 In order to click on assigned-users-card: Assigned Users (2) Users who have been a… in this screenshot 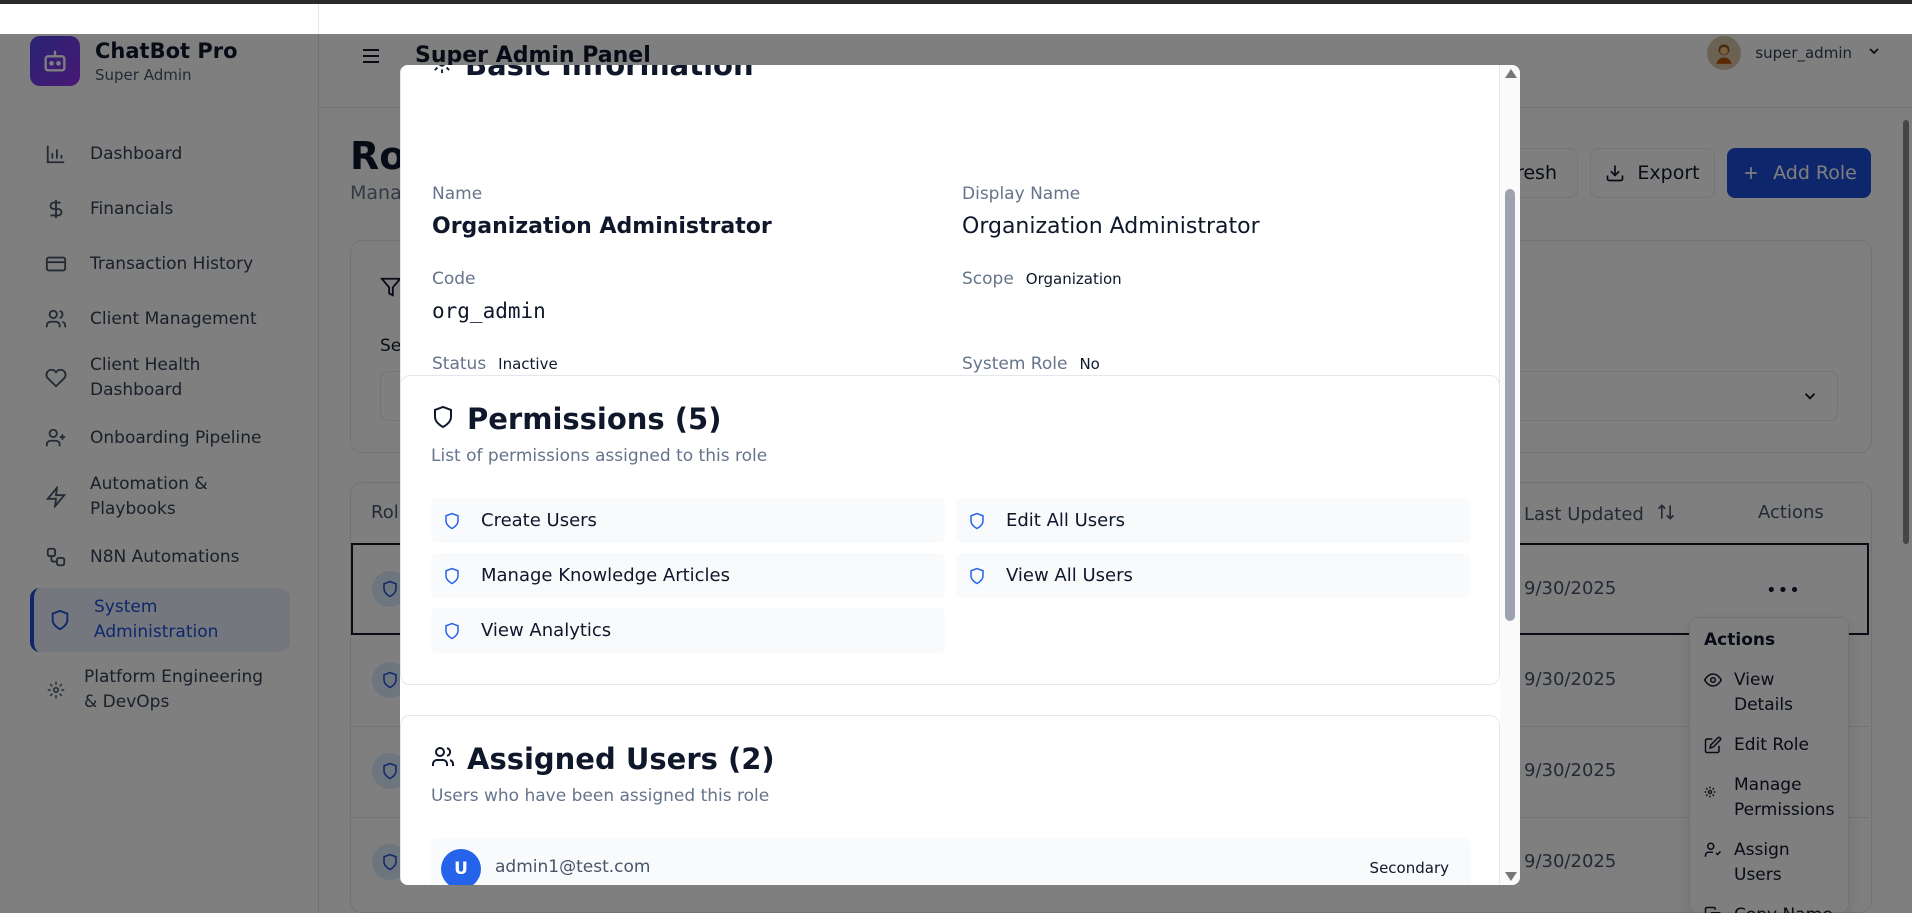, I will do `click(950, 800)`.